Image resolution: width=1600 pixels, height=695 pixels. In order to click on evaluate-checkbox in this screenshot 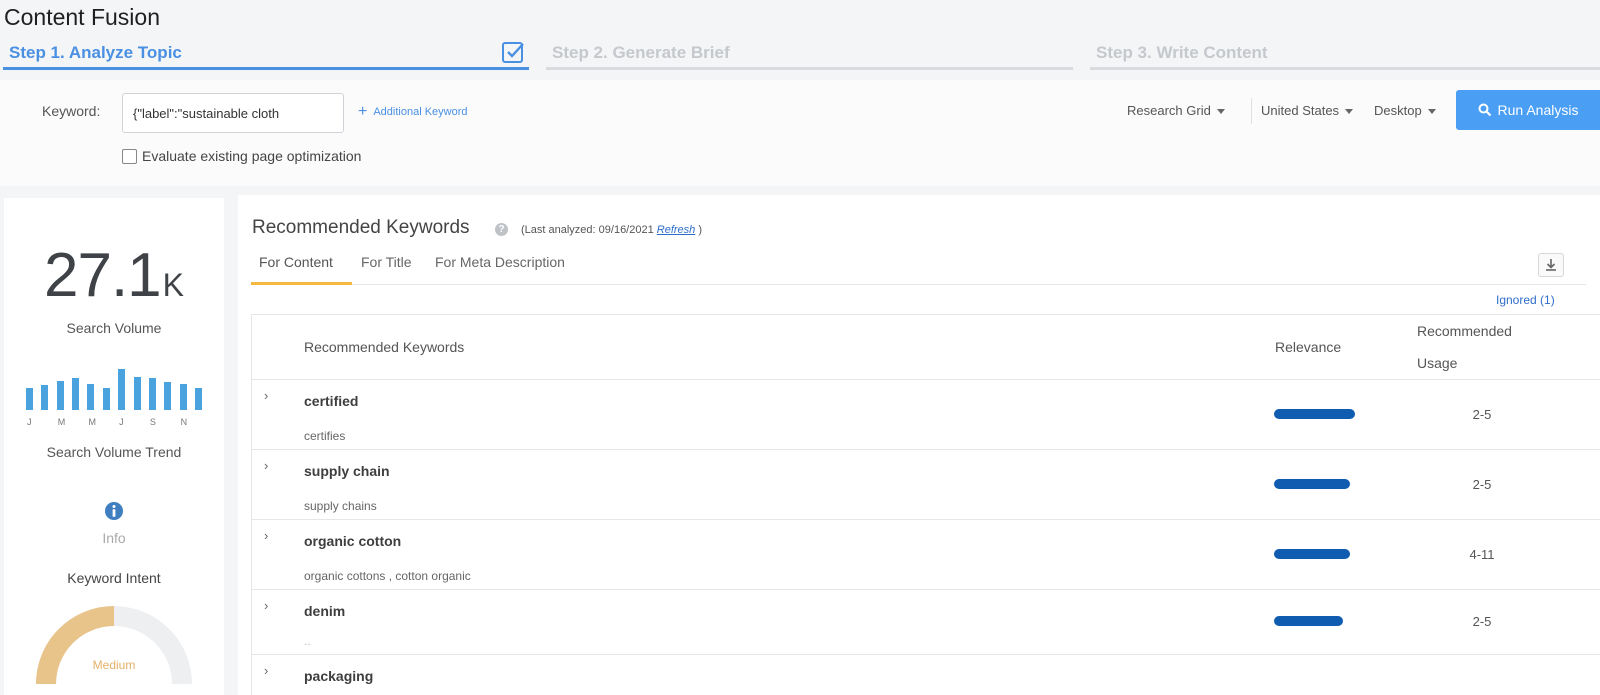, I will do `click(129, 156)`.